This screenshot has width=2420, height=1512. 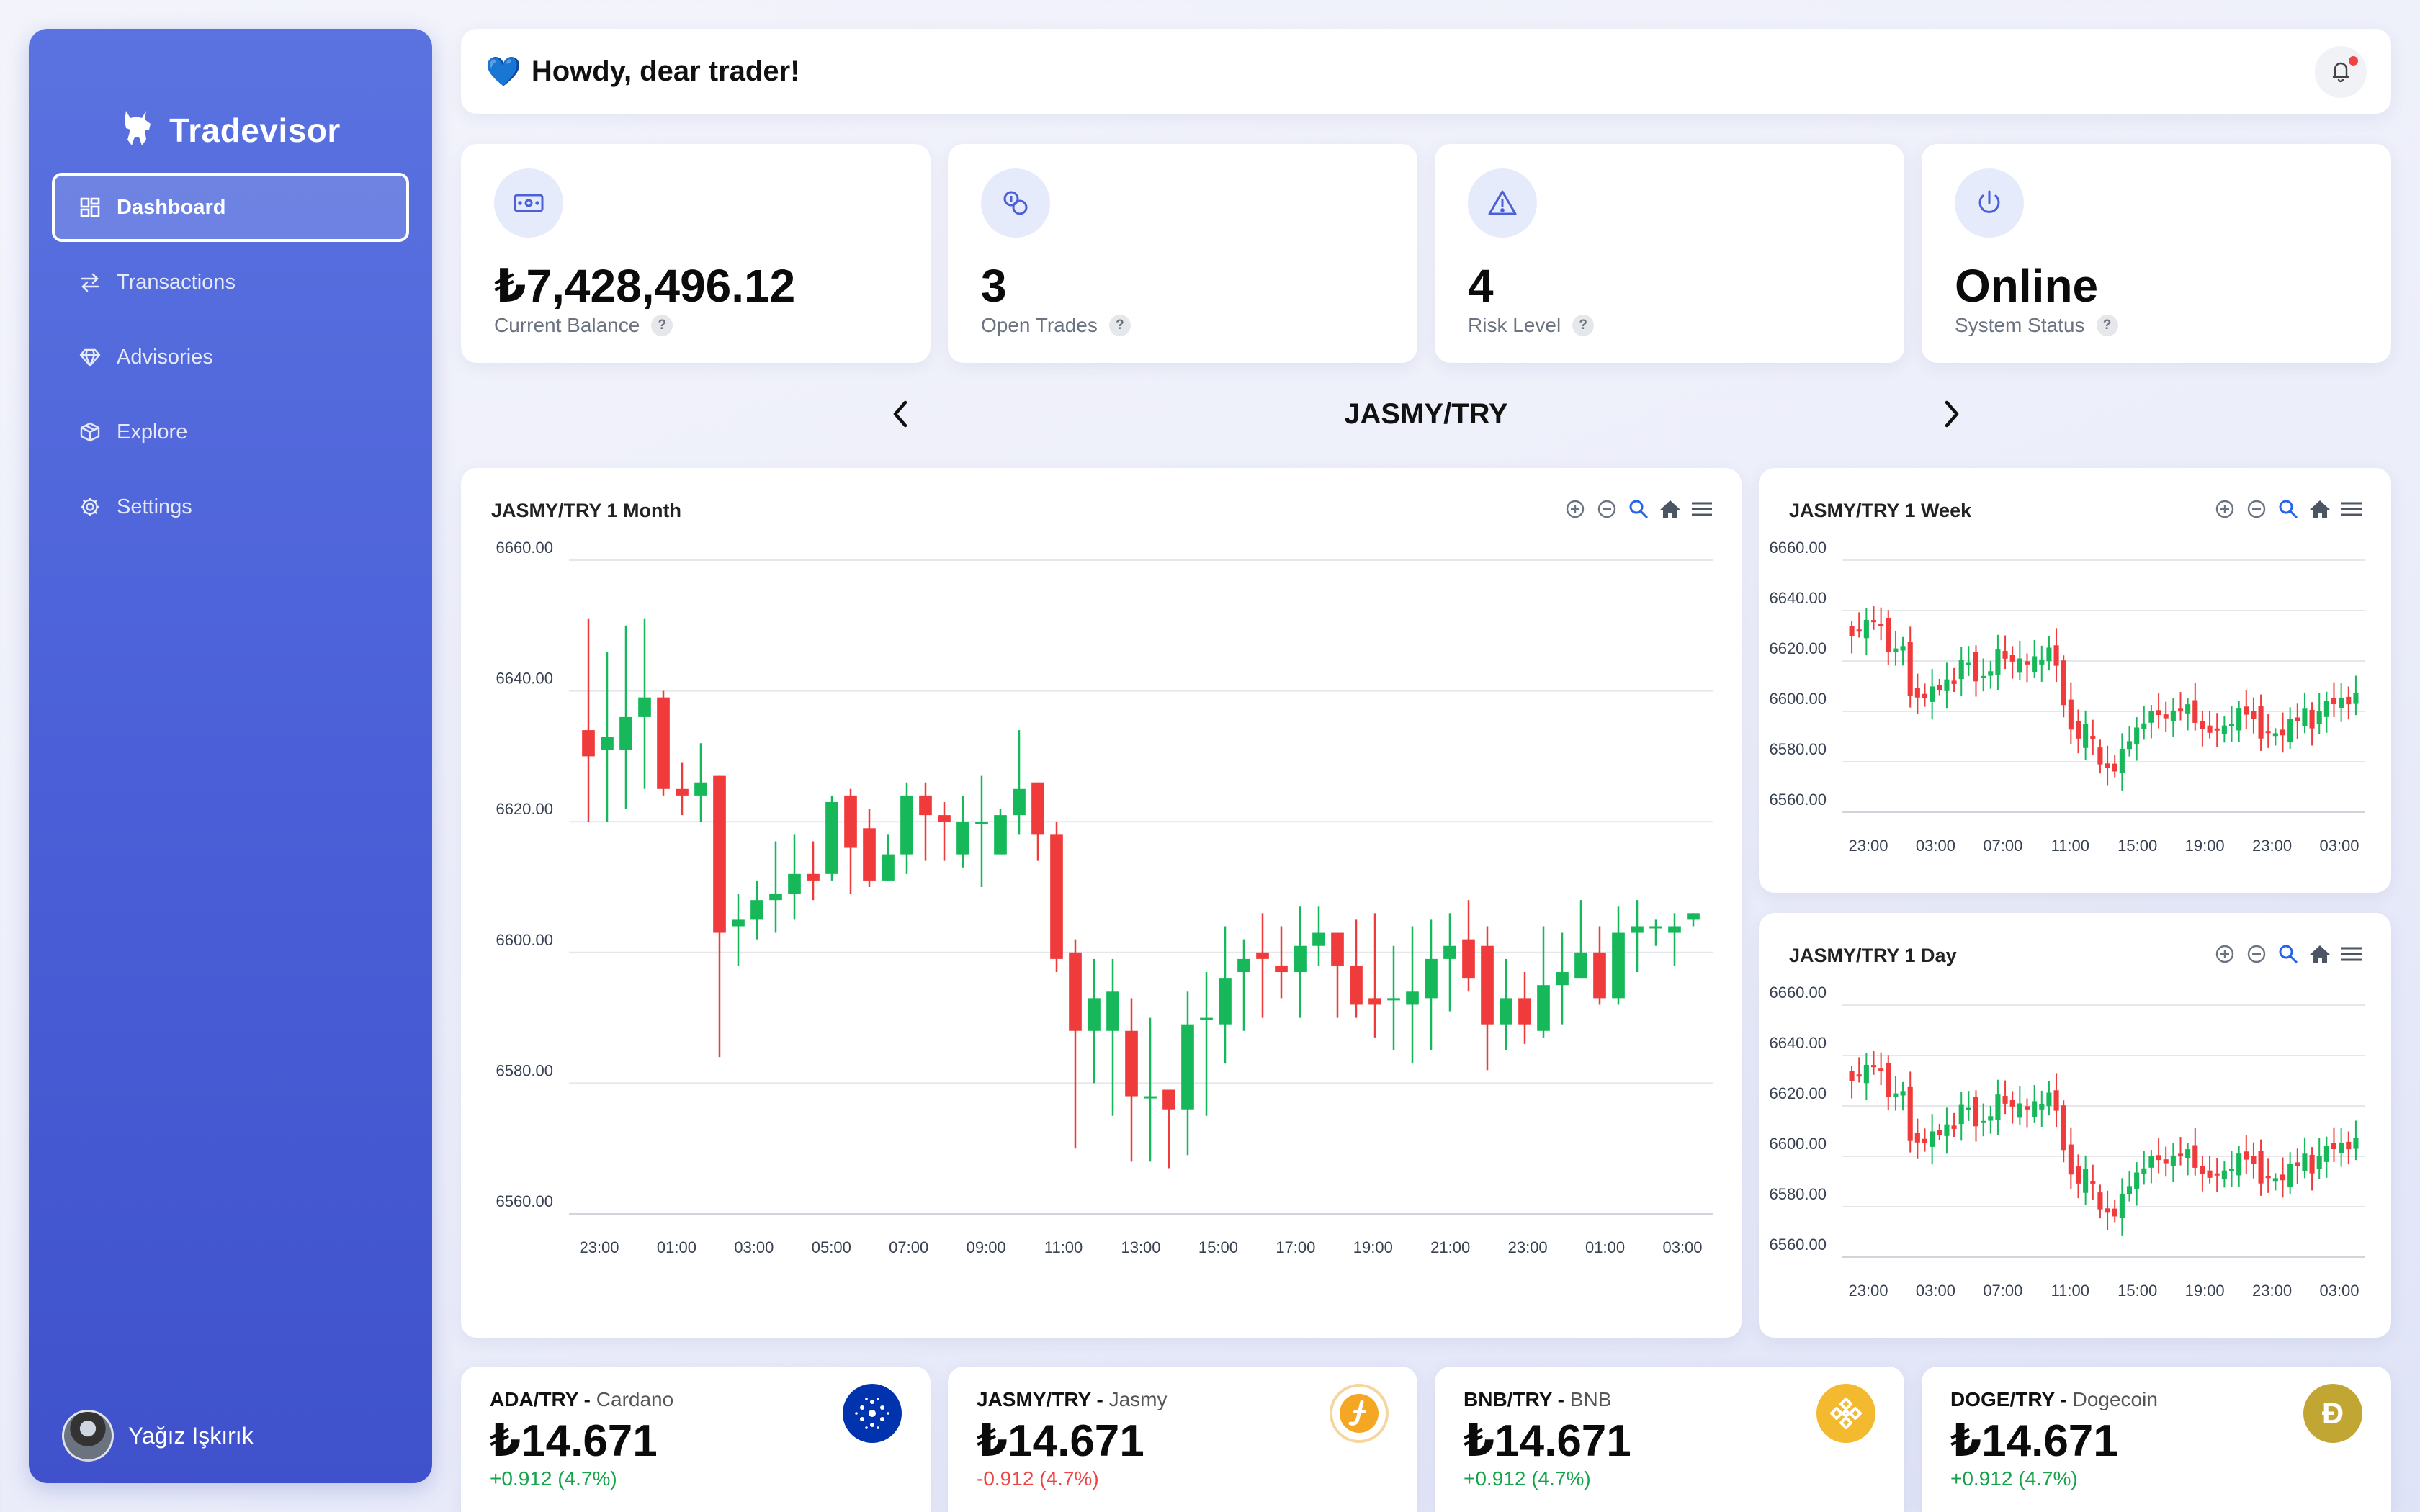 What do you see at coordinates (1702, 509) in the screenshot?
I see `menu-icon` at bounding box center [1702, 509].